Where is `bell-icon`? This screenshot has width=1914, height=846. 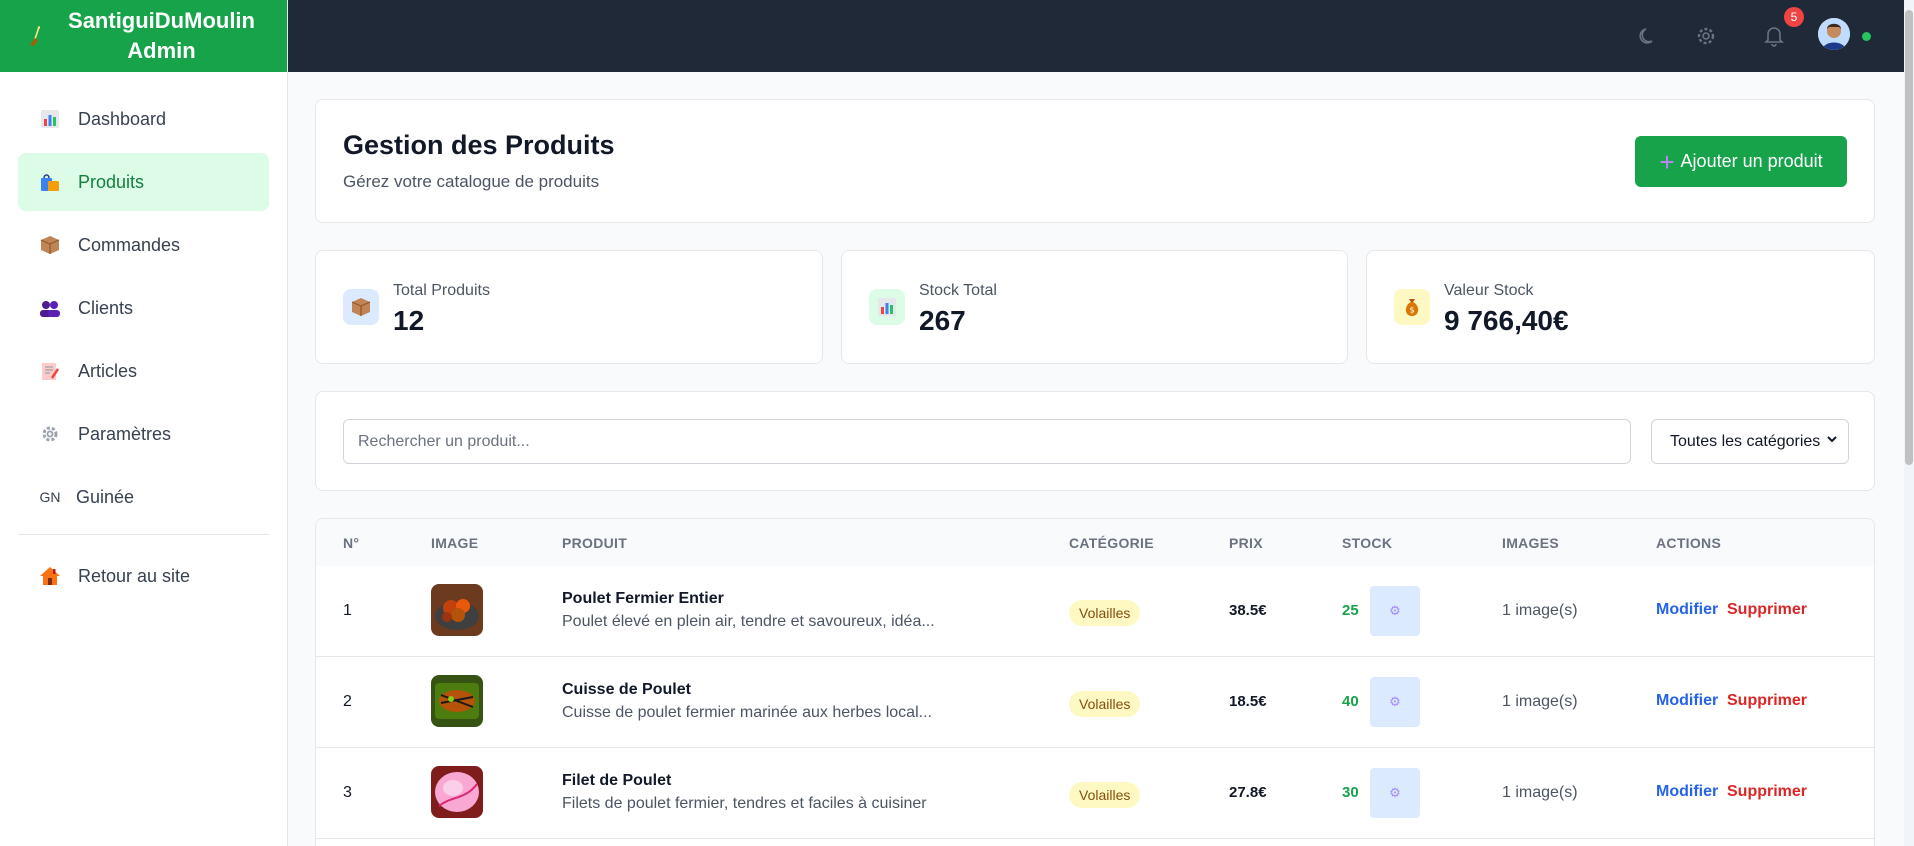 bell-icon is located at coordinates (1774, 36).